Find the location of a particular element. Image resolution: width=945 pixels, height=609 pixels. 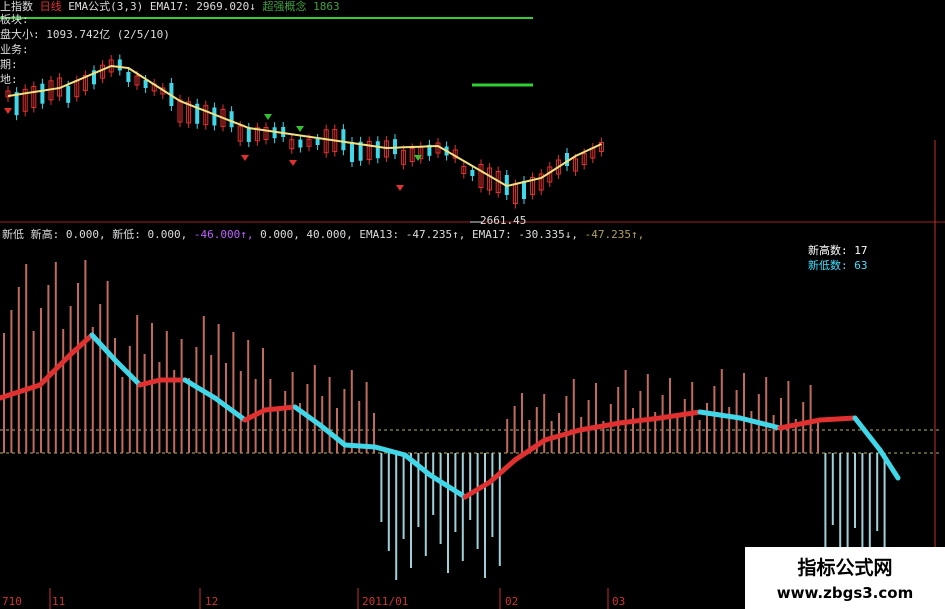

ema-value: 2969.020↓ is located at coordinates (226, 6).